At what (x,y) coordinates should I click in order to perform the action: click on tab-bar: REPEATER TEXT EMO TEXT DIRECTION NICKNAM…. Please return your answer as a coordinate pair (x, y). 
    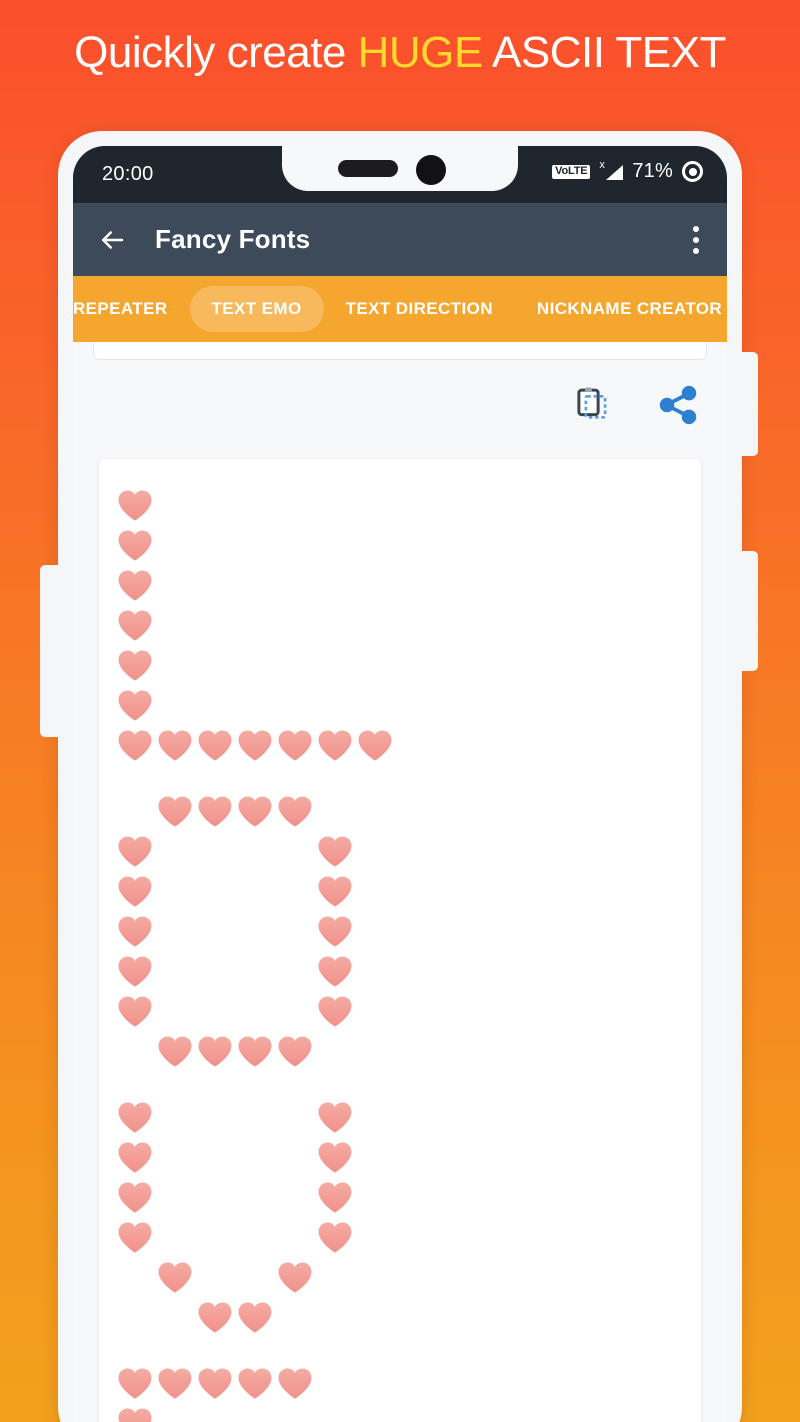
    Looking at the image, I should click on (400, 309).